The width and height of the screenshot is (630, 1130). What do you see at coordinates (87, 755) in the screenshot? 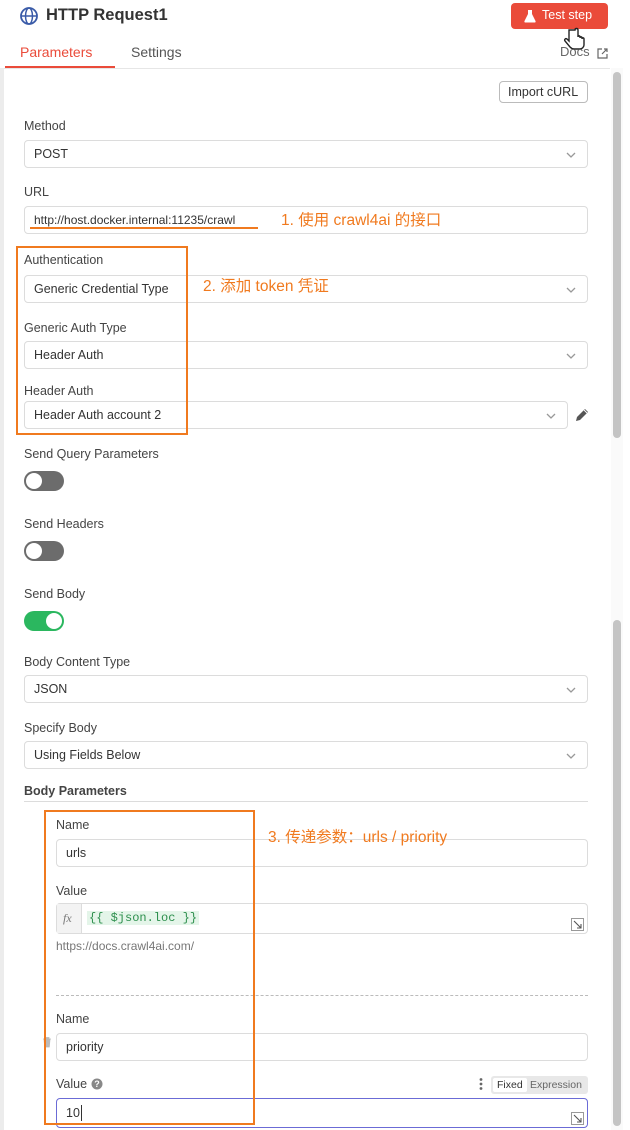
I see `specify-body-value: Using Fields Below` at bounding box center [87, 755].